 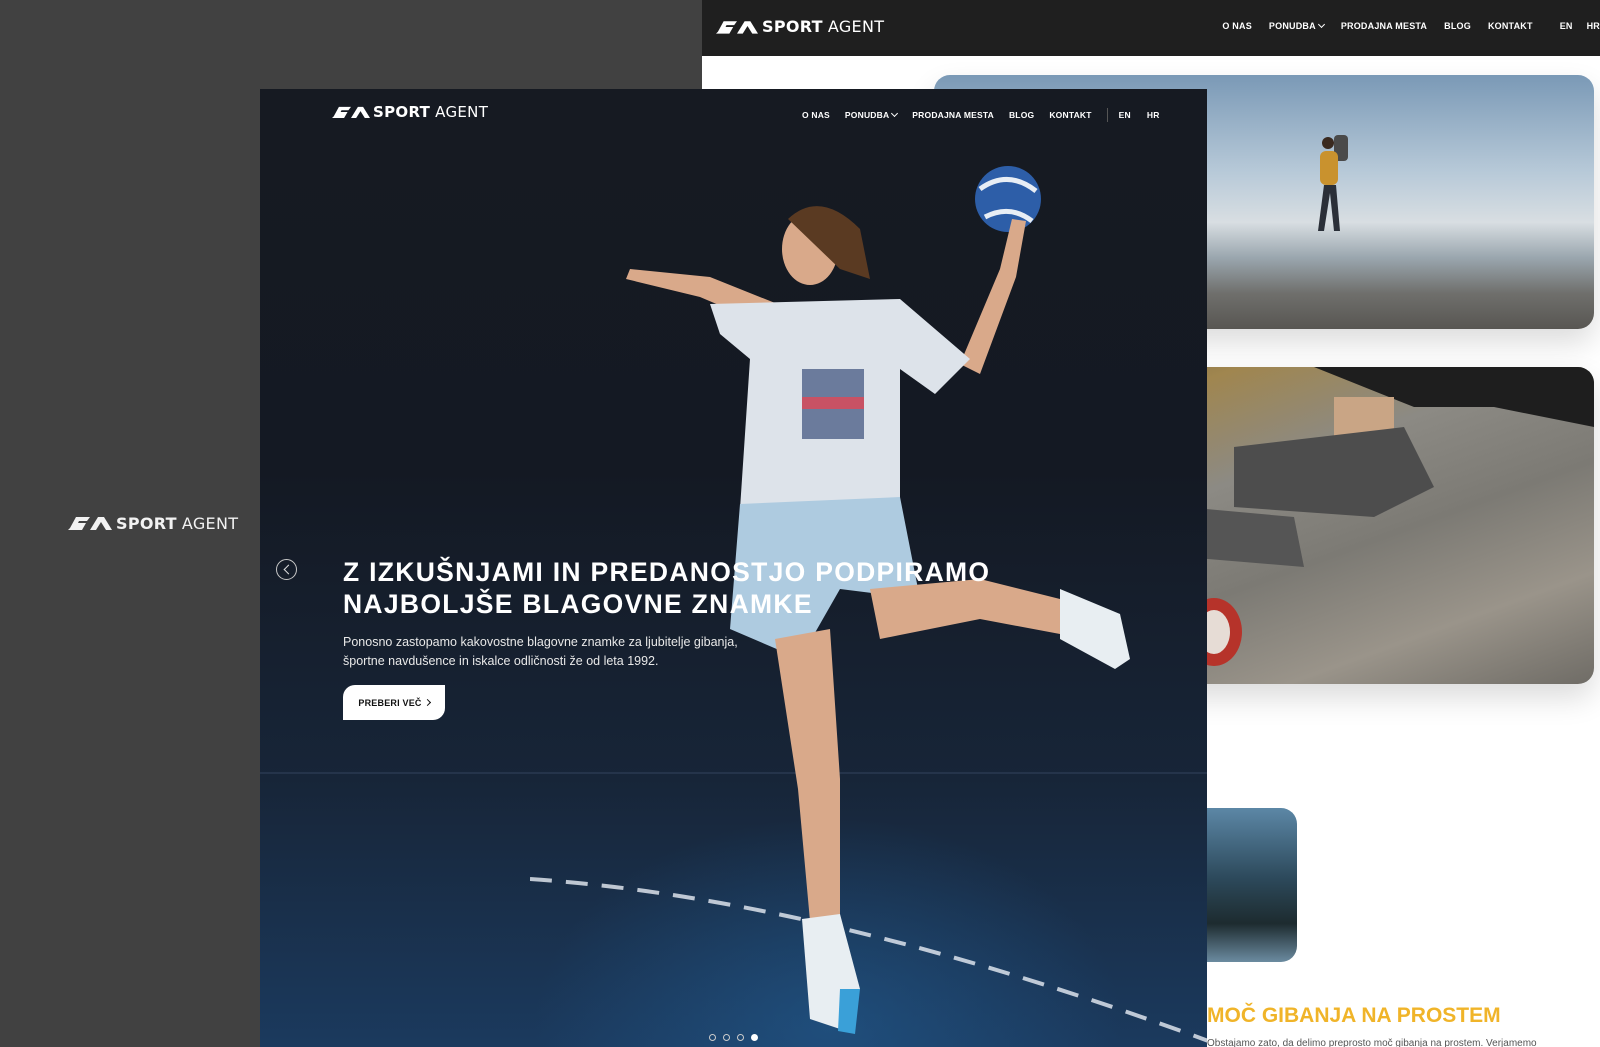 I want to click on slider-prev-arrow-icon, so click(x=286, y=569).